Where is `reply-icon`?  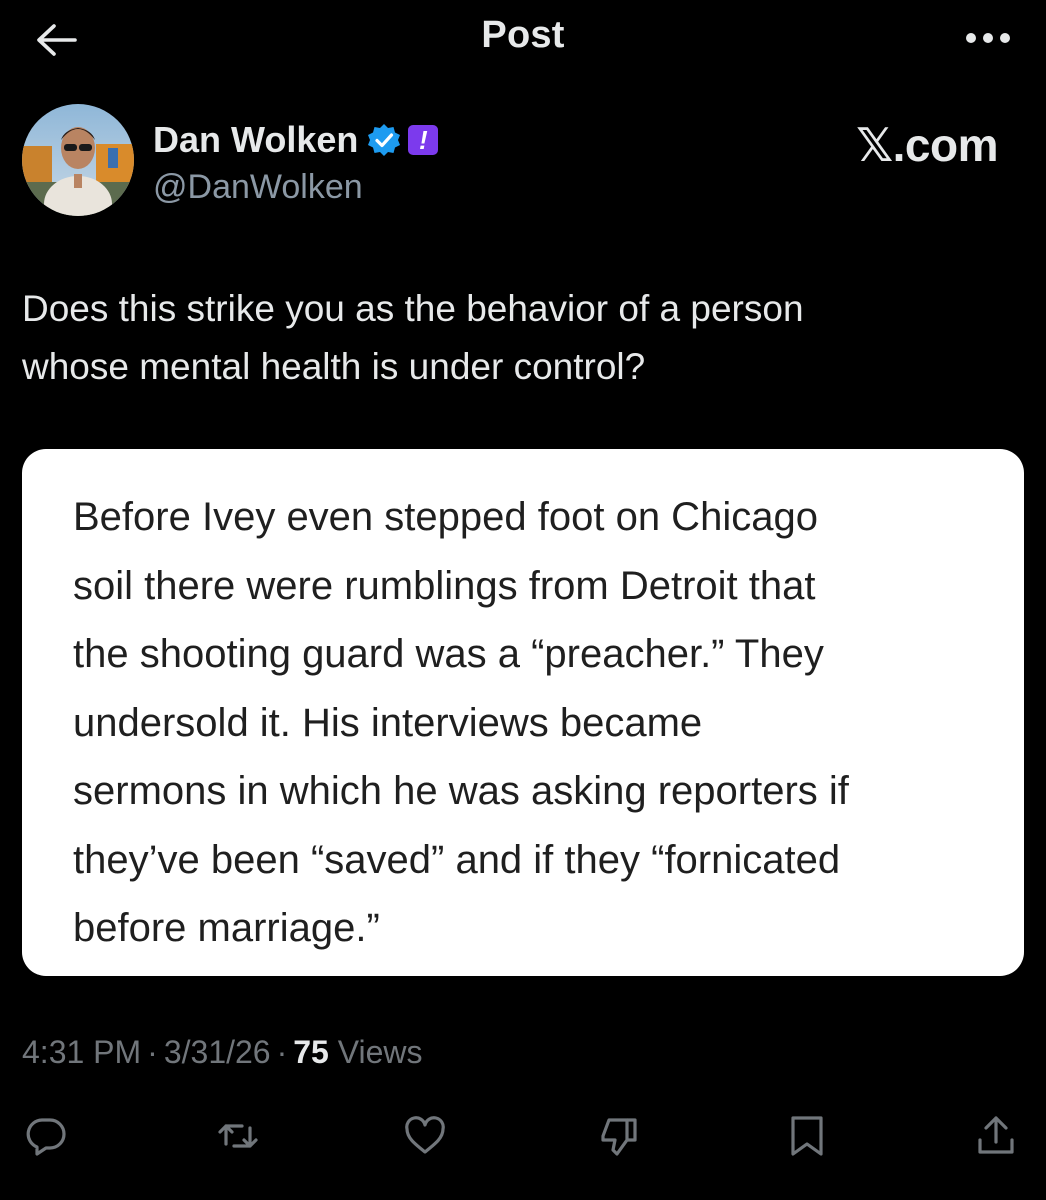 reply-icon is located at coordinates (46, 1137).